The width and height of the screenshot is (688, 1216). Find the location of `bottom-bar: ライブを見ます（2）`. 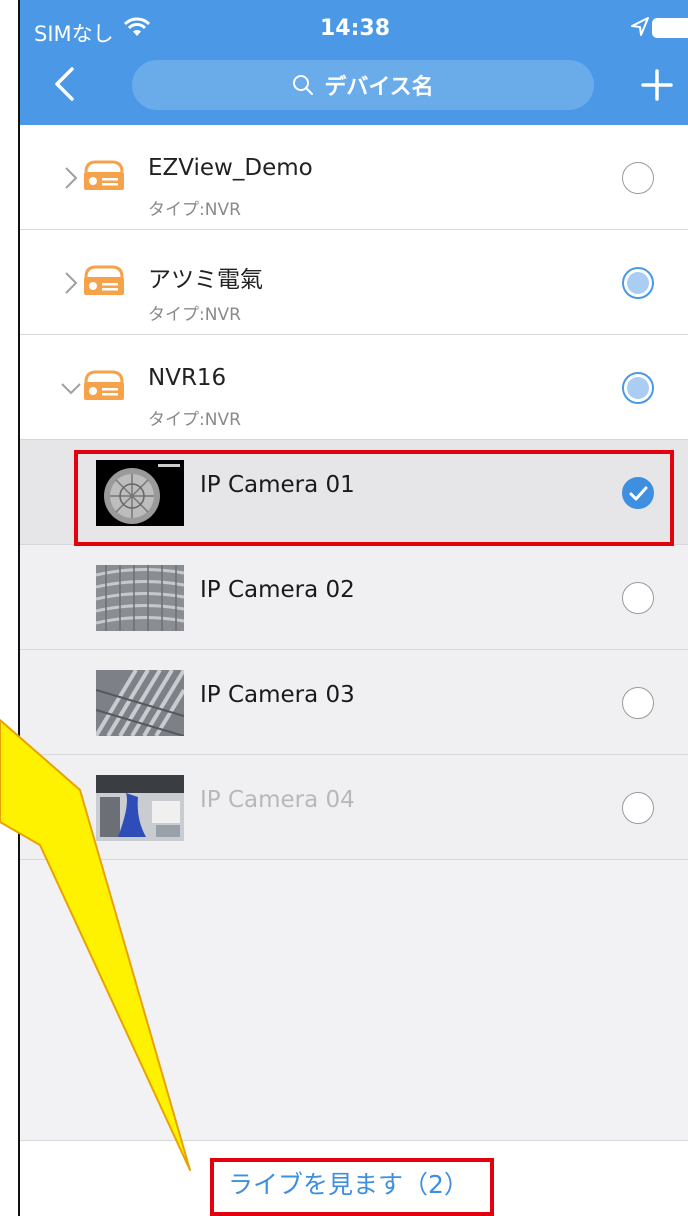

bottom-bar: ライブを見ます（2） is located at coordinates (354, 1178).